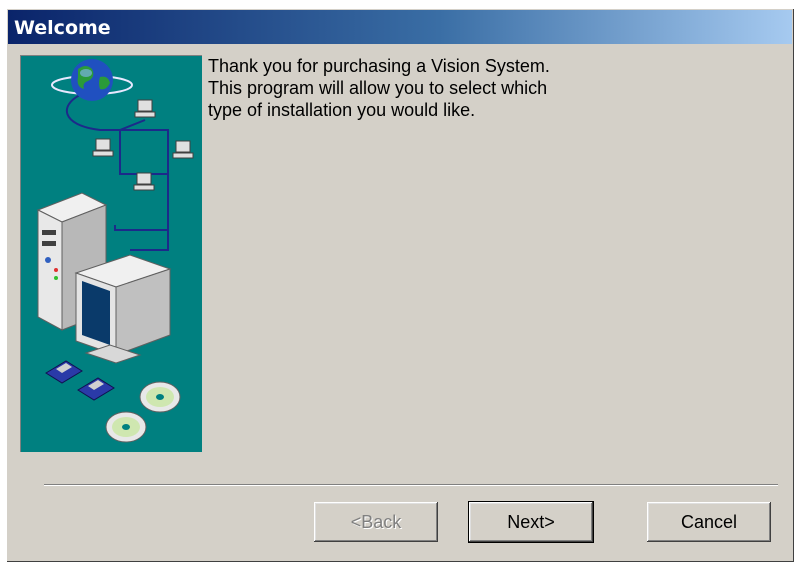 The image size is (798, 566). I want to click on floppy-disk-icon, so click(80, 380).